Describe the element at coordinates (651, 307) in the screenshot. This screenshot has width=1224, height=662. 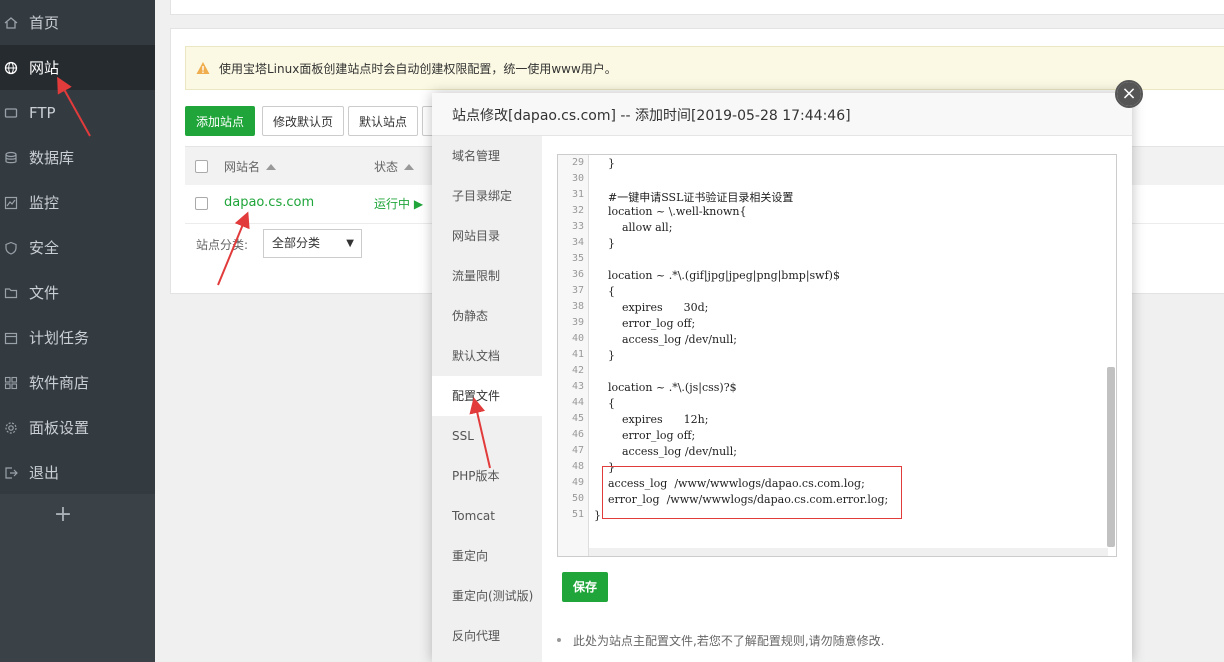
I see `code-line: expires 30d;` at that location.